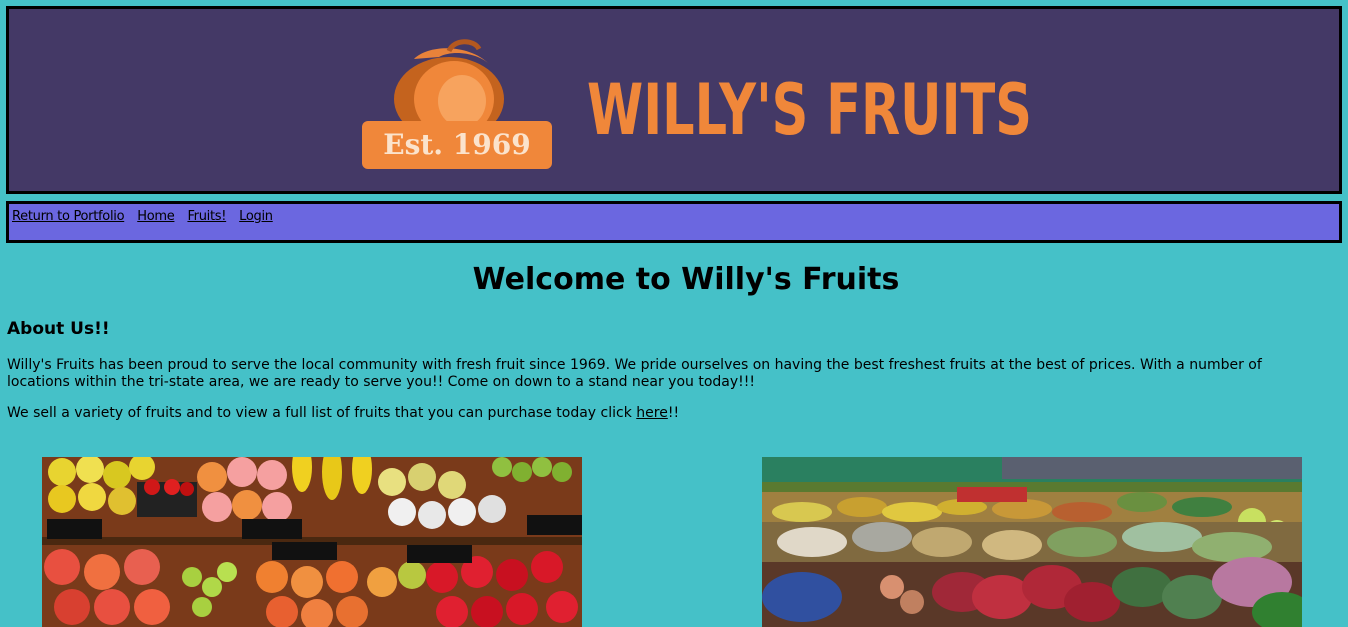  Describe the element at coordinates (674, 222) in the screenshot. I see `main-nav: Return to Portfolio Home Fruits! Login` at that location.